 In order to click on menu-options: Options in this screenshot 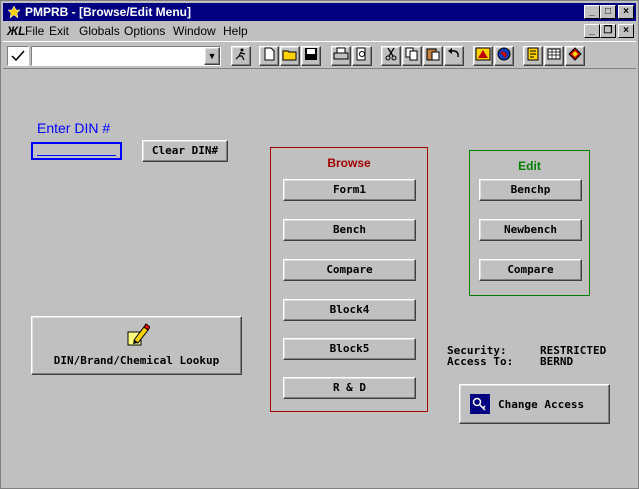, I will do `click(144, 31)`.